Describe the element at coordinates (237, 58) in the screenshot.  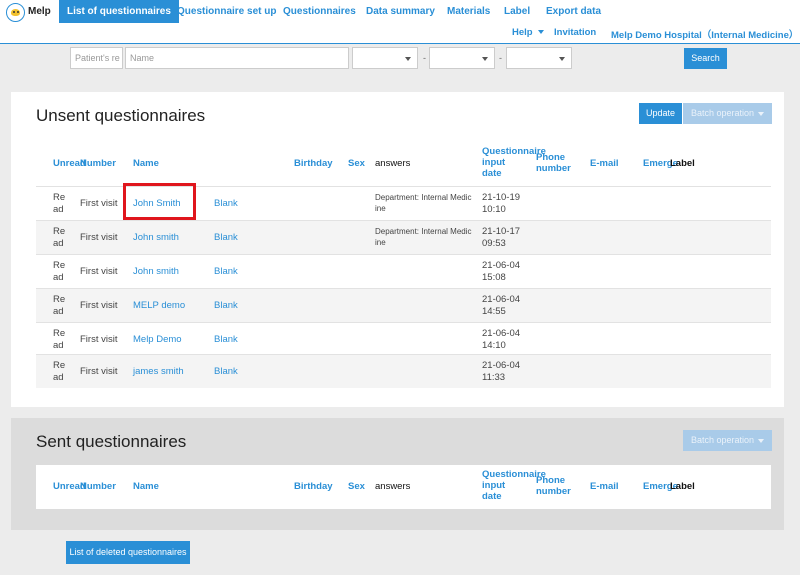
I see `name-input: Name` at that location.